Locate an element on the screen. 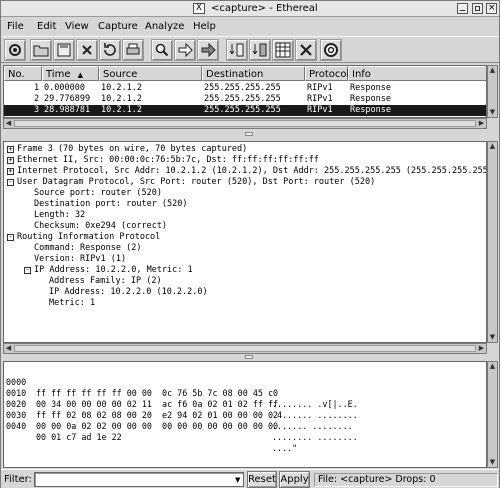 The image size is (500, 488). tree-item-udp-length: Length: 32 is located at coordinates (59, 215).